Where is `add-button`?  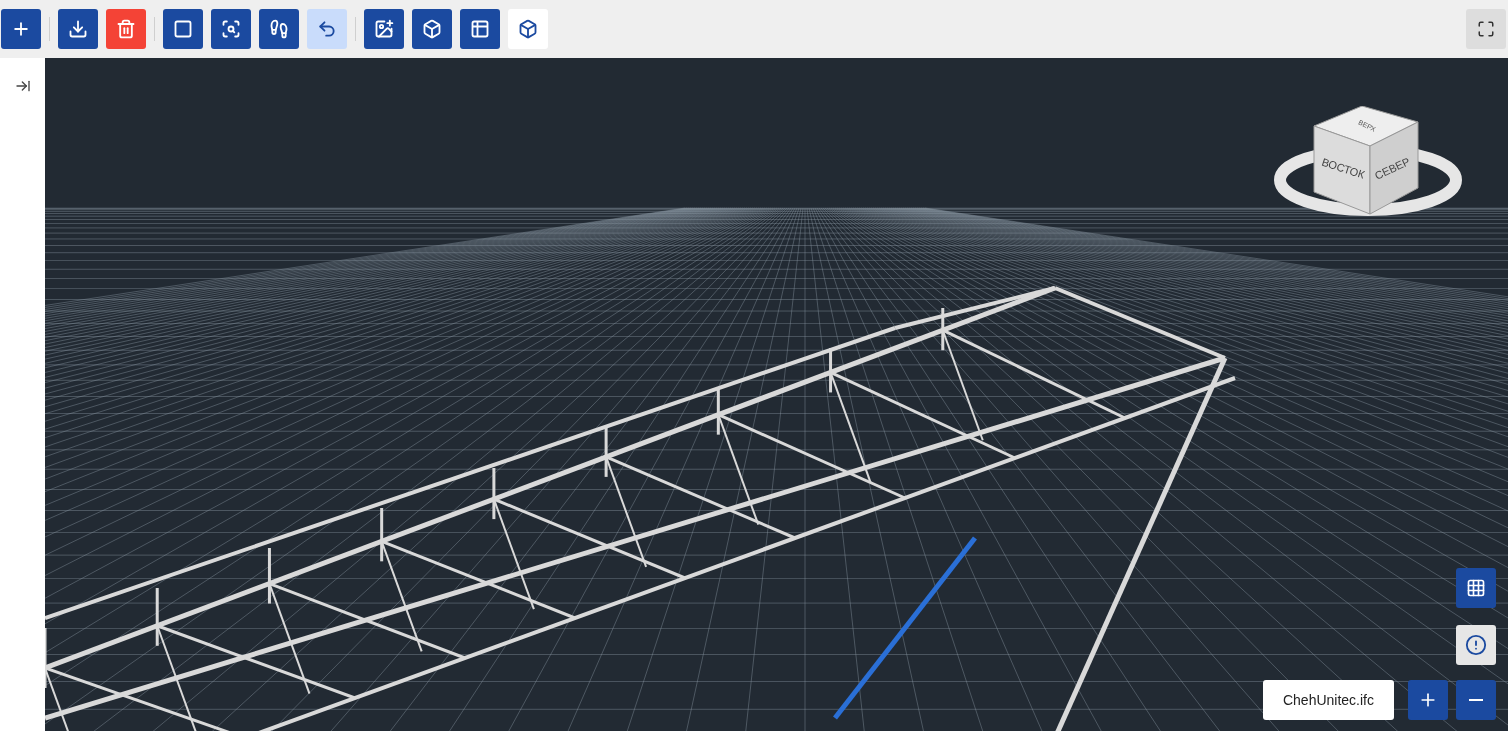
add-button is located at coordinates (21, 29).